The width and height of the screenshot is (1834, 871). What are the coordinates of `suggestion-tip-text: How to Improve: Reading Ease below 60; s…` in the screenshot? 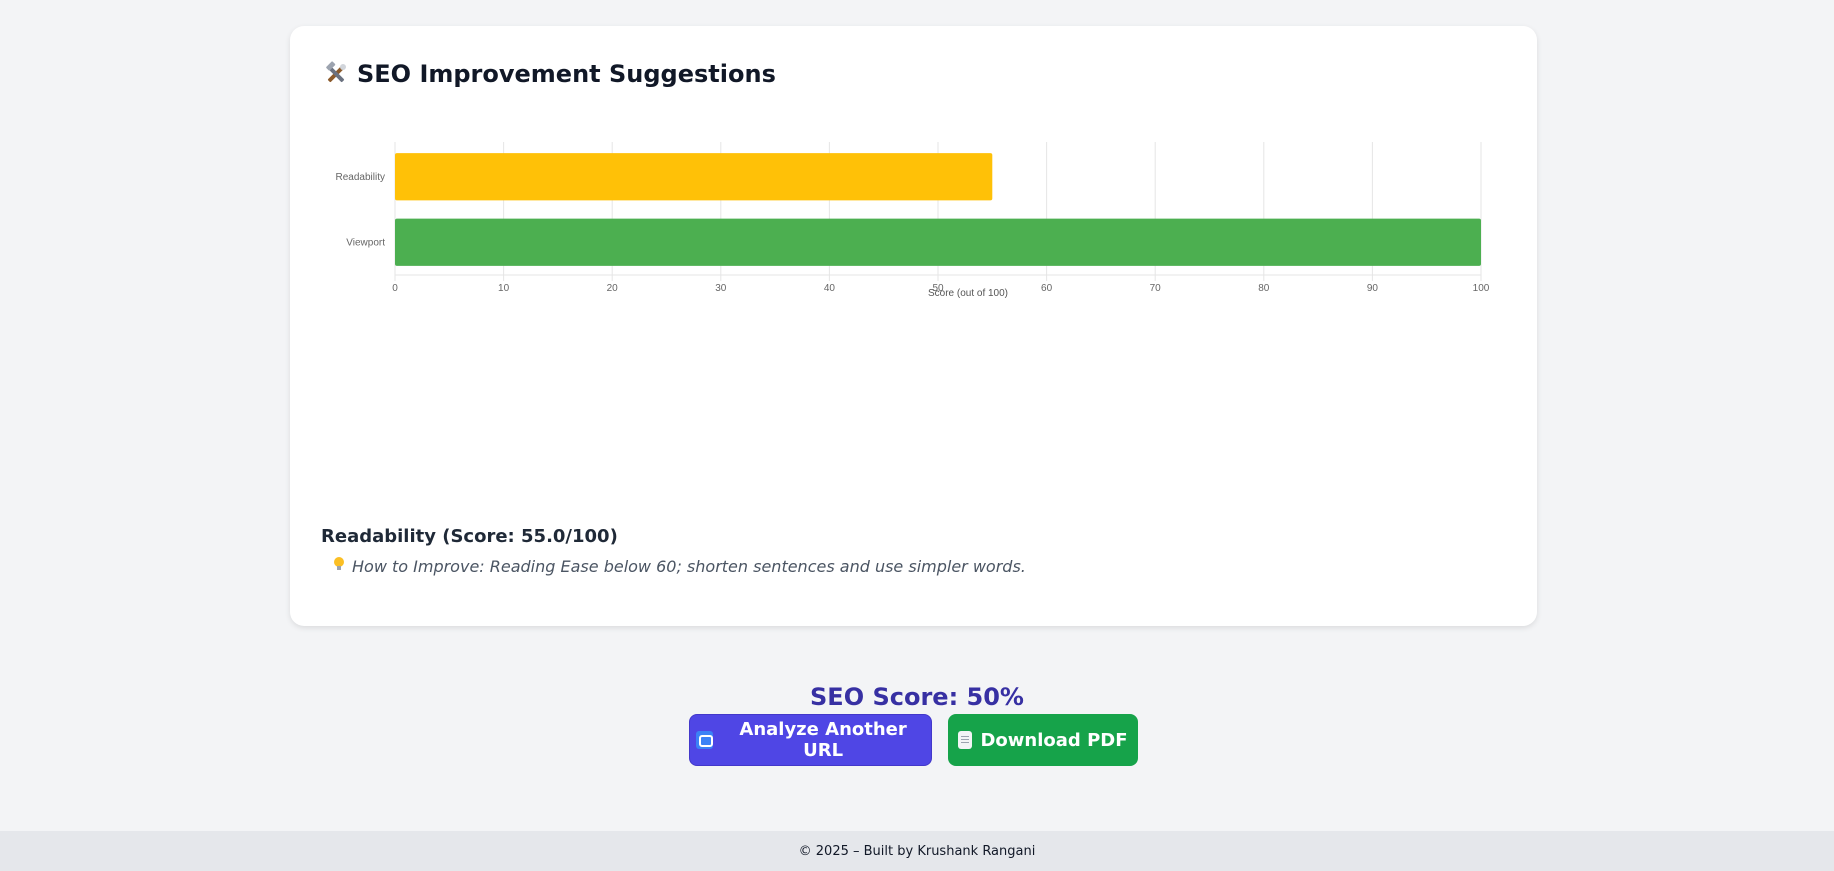 It's located at (689, 566).